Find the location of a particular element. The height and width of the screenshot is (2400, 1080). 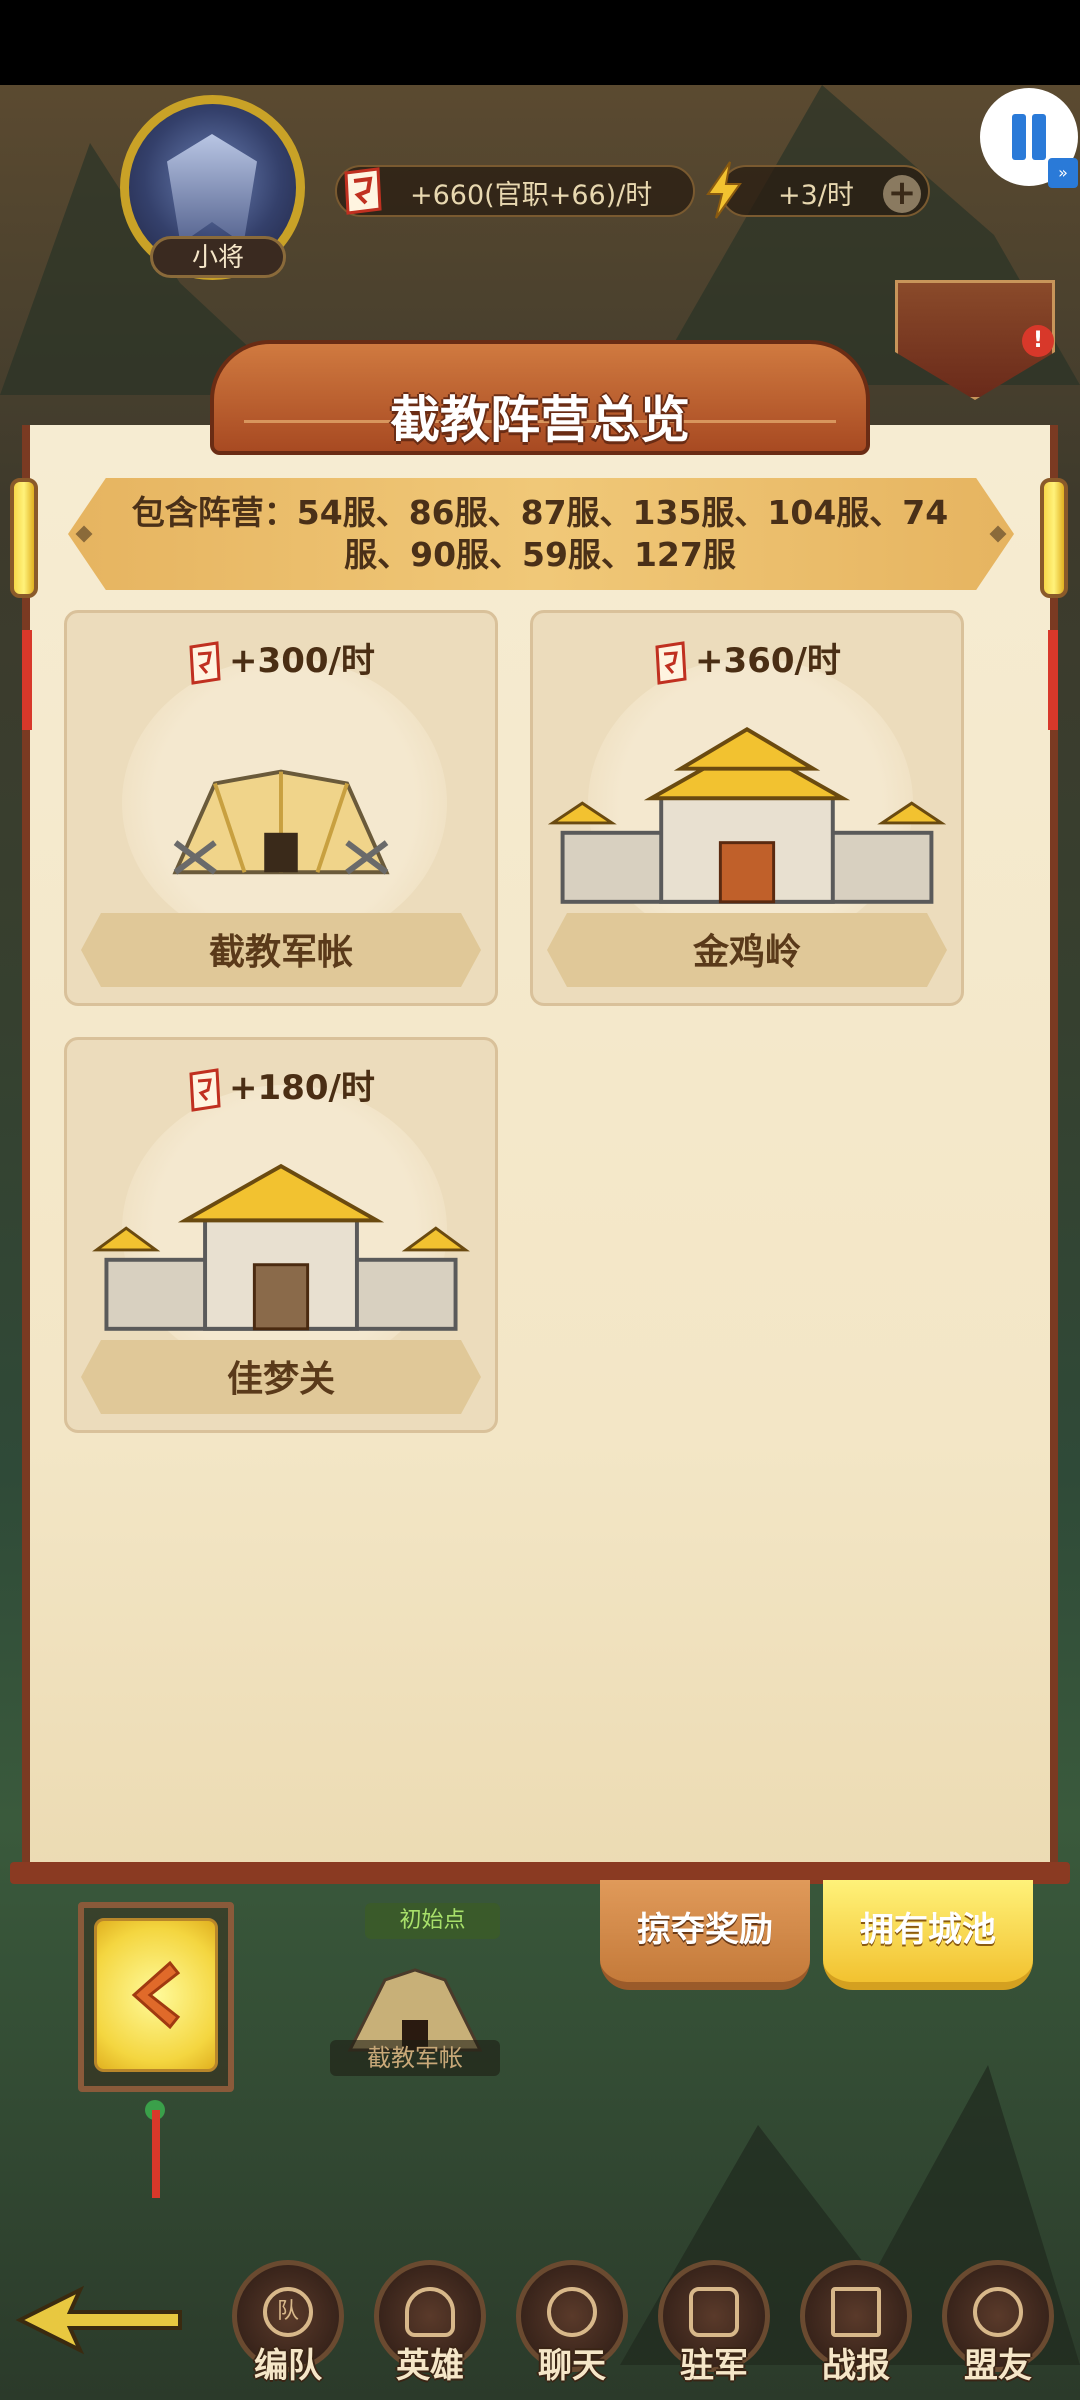

nav-label: 聊天 is located at coordinates (572, 2366).